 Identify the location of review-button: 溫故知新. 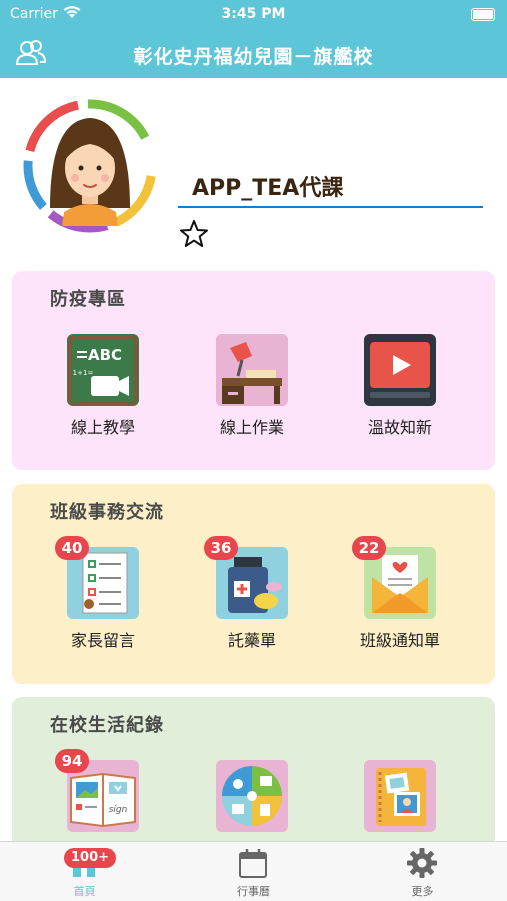
(400, 389).